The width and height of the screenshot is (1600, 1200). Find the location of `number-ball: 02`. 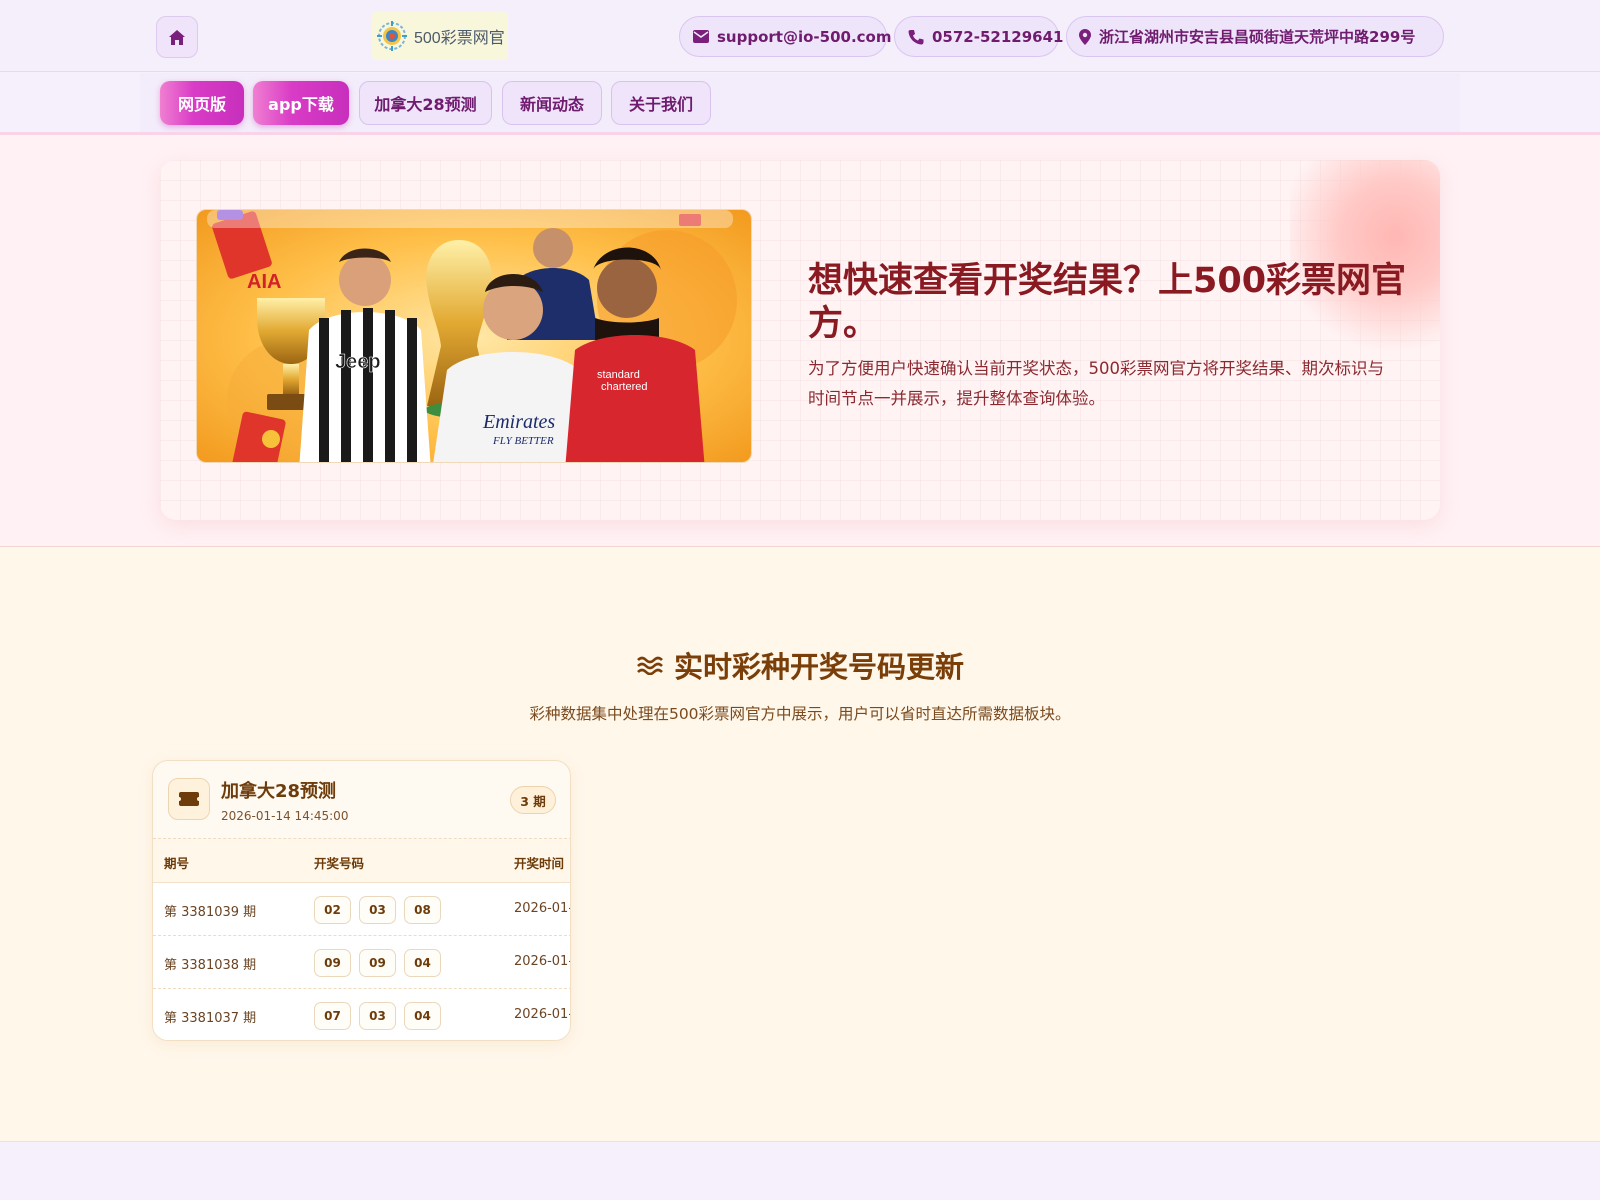

number-ball: 02 is located at coordinates (332, 910).